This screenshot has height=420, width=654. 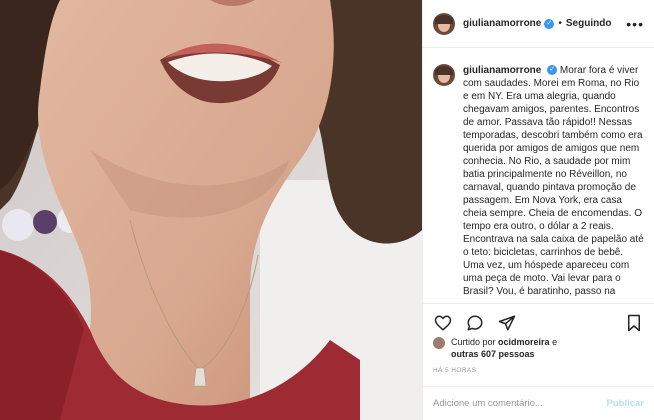 What do you see at coordinates (626, 403) in the screenshot?
I see `publish-button: Publicar` at bounding box center [626, 403].